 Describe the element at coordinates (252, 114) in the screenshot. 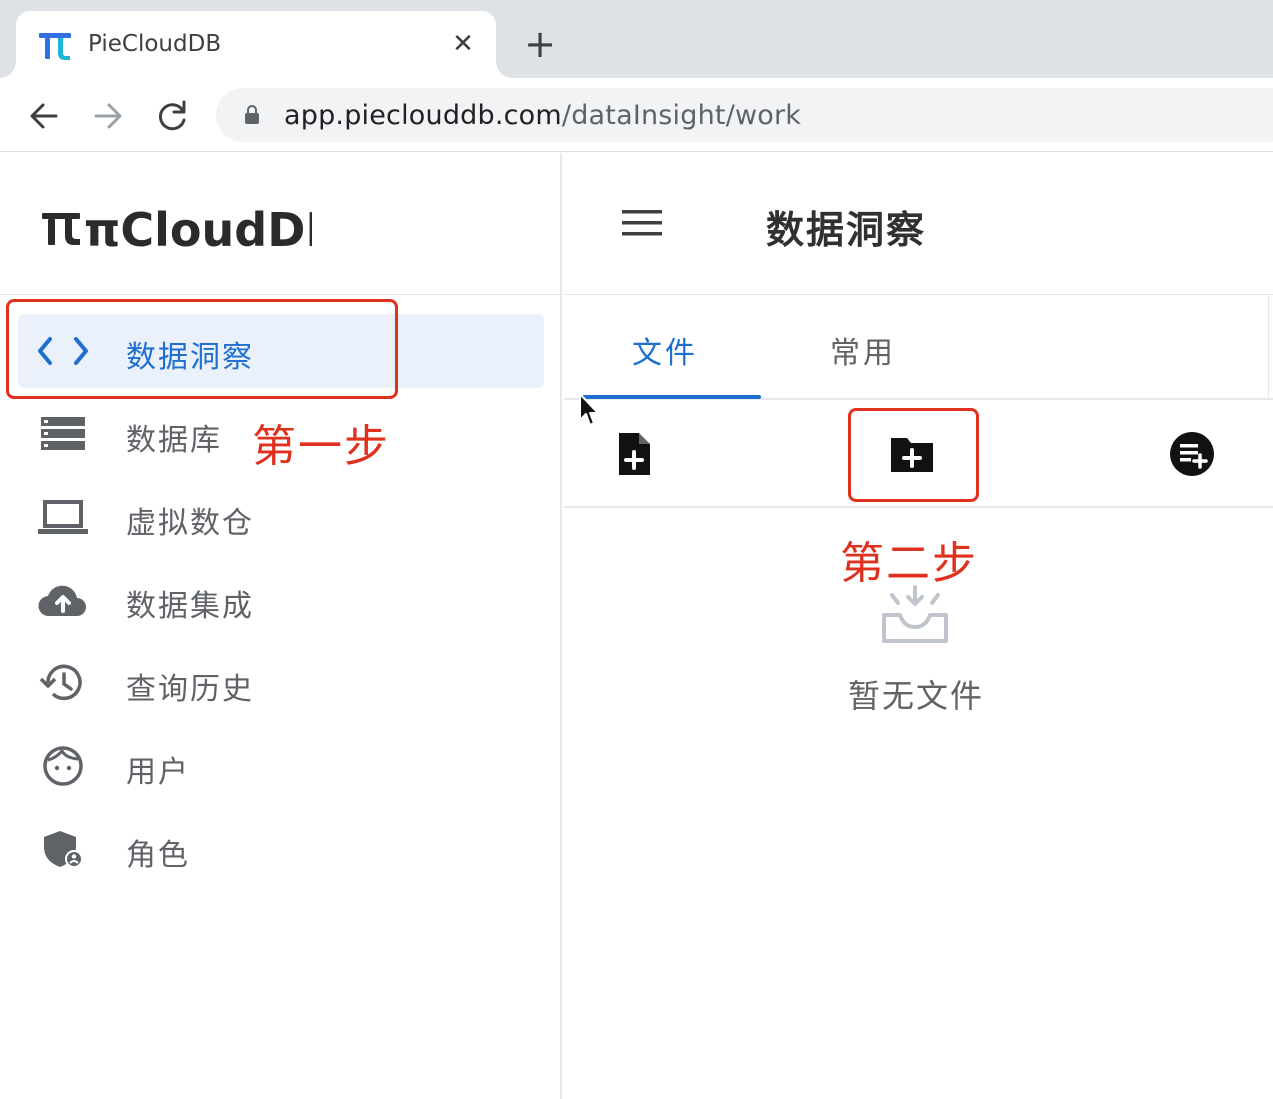

I see `lock-icon` at that location.